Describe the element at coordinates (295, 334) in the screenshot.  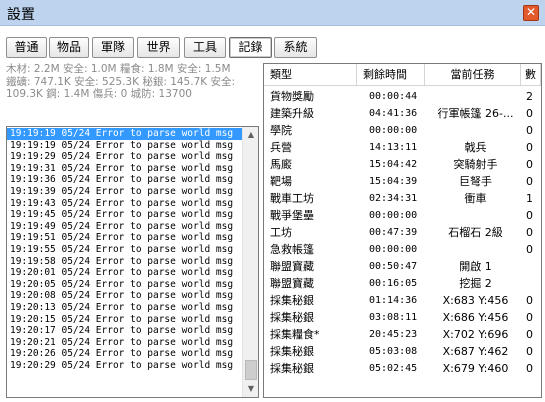
I see `task-type-cell: 採集糧食*` at that location.